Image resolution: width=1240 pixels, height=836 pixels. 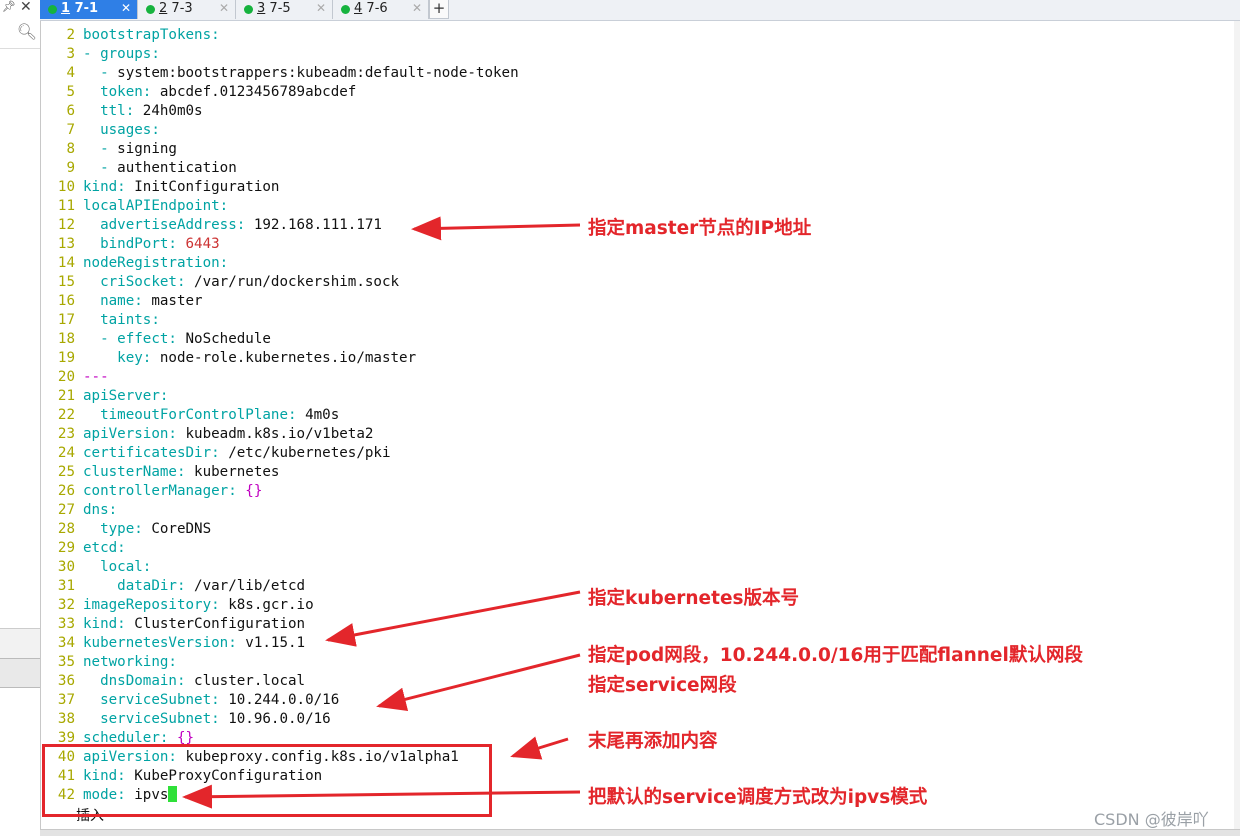 What do you see at coordinates (835, 655) in the screenshot?
I see `annotation-pod-subnet: 指定pod网段，10.244.0.0/16用于匹配flannel默认网段` at bounding box center [835, 655].